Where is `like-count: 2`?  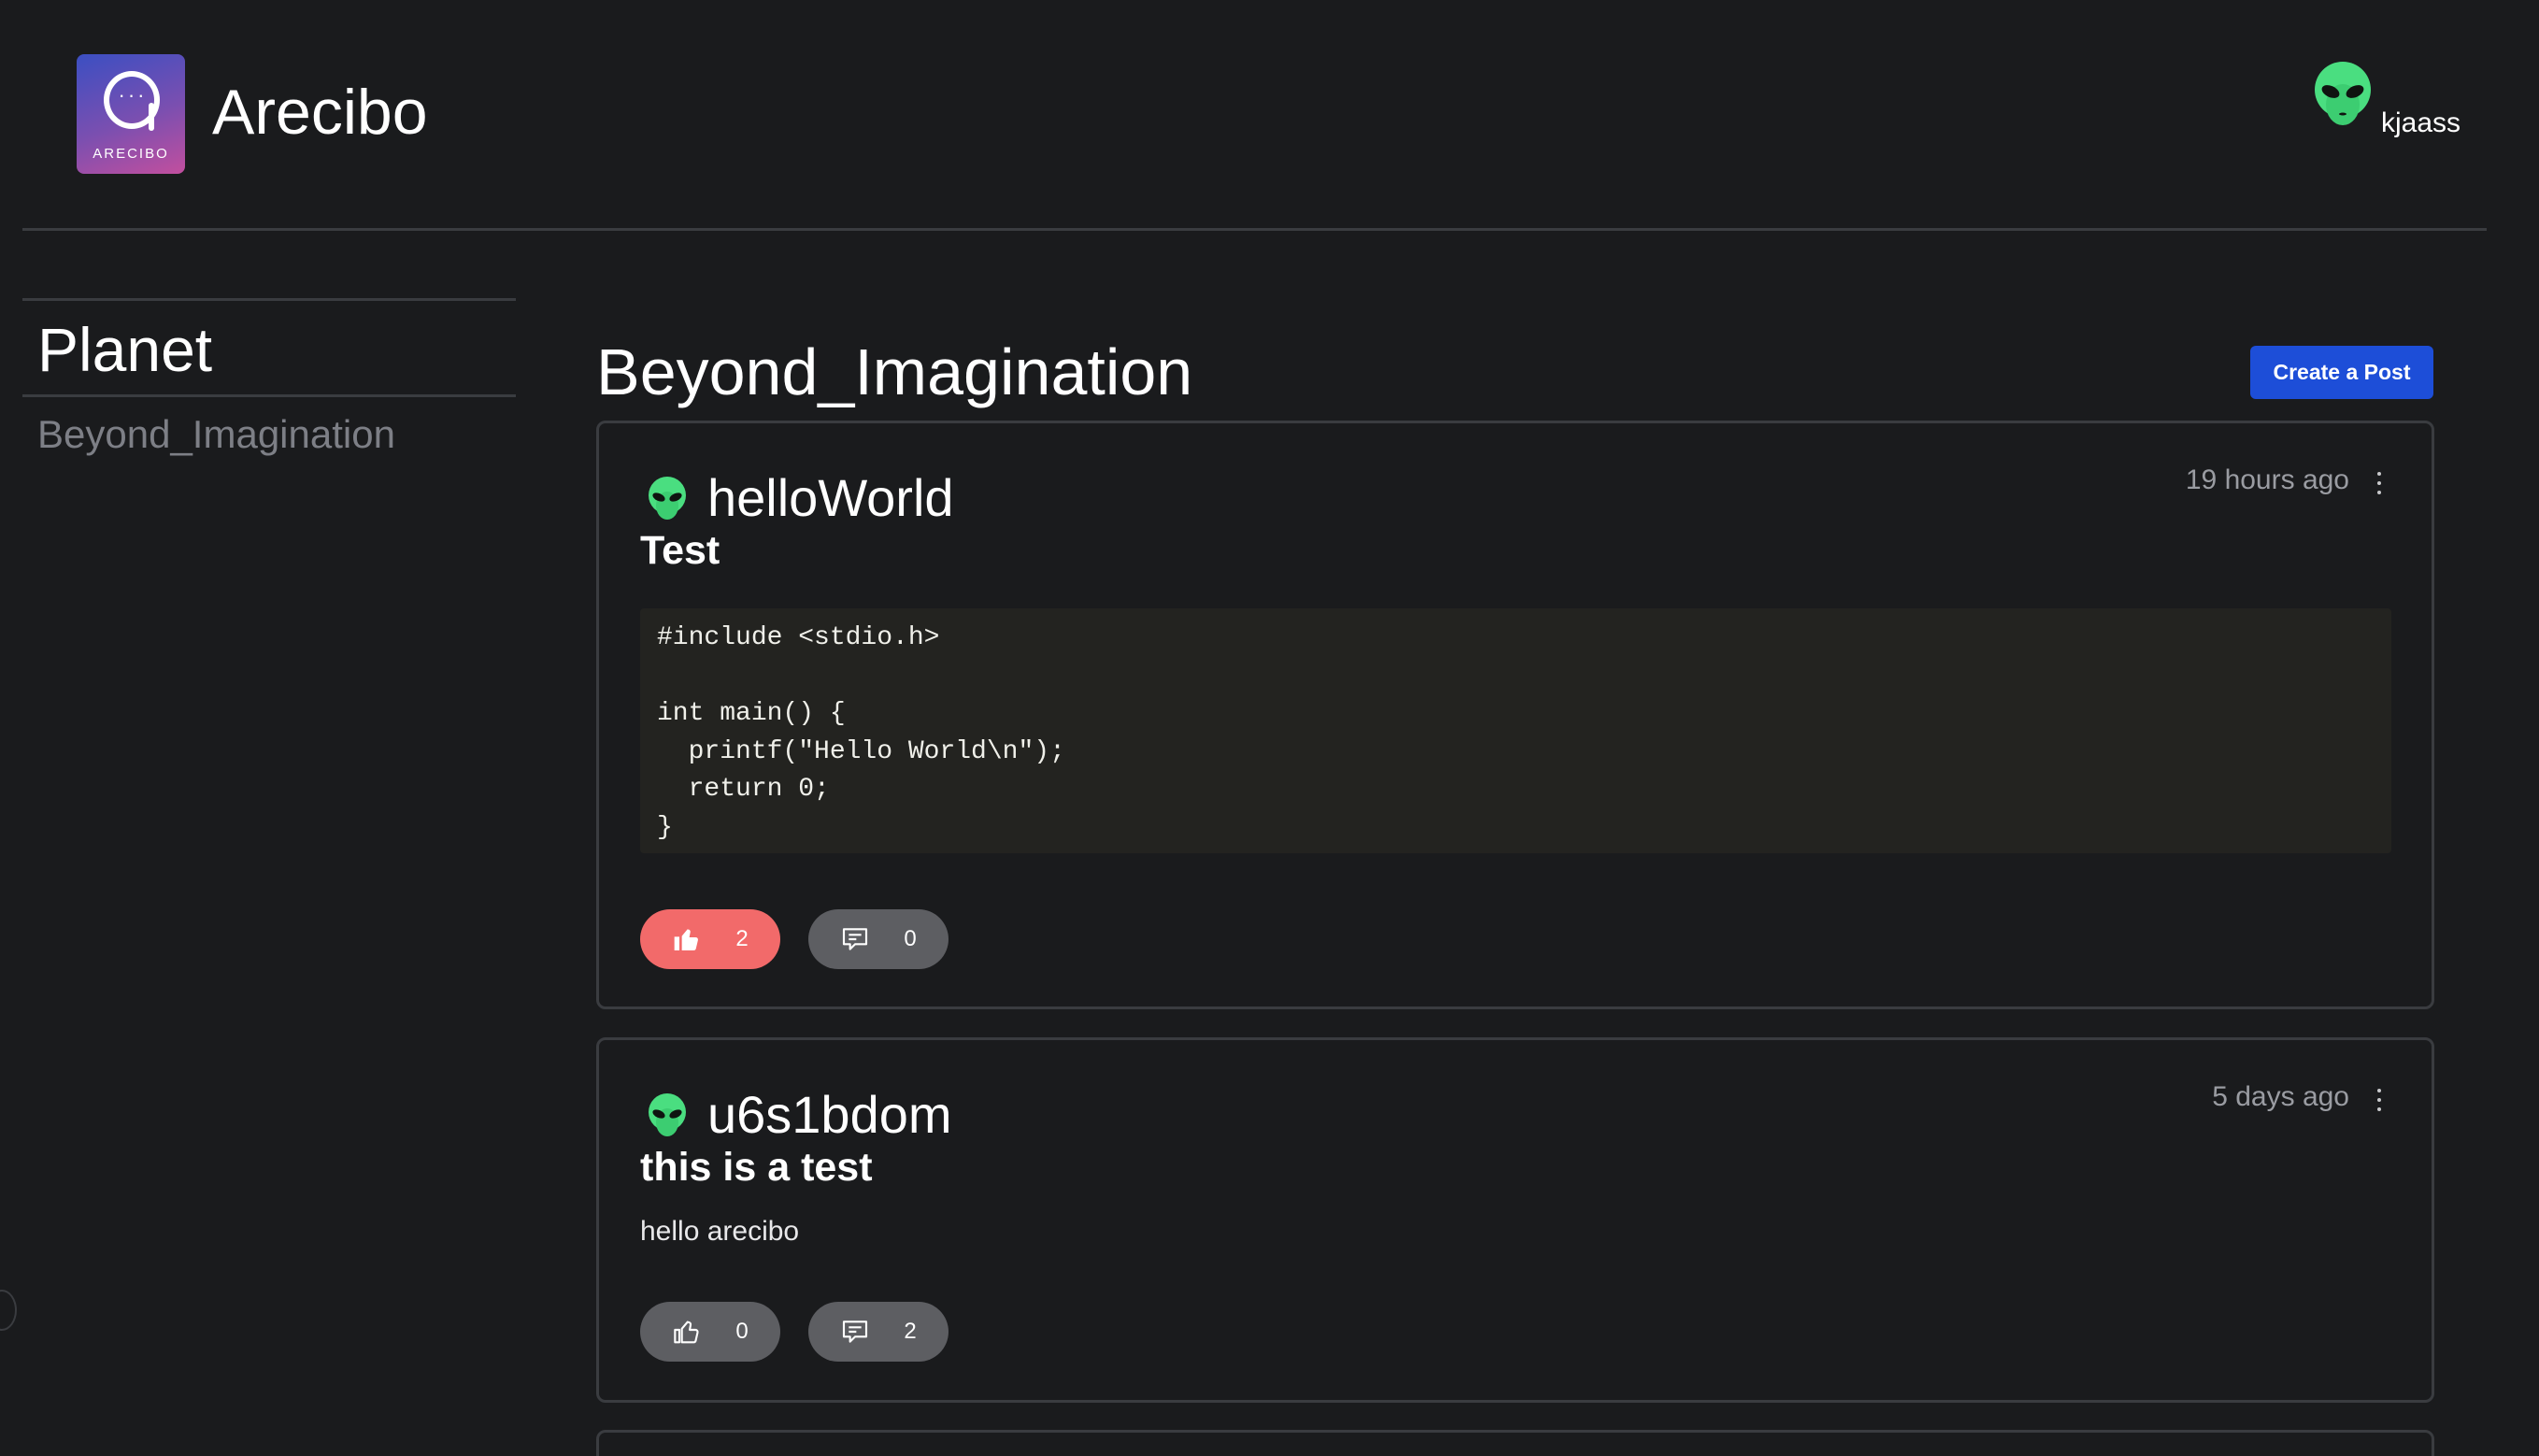 like-count: 2 is located at coordinates (742, 938).